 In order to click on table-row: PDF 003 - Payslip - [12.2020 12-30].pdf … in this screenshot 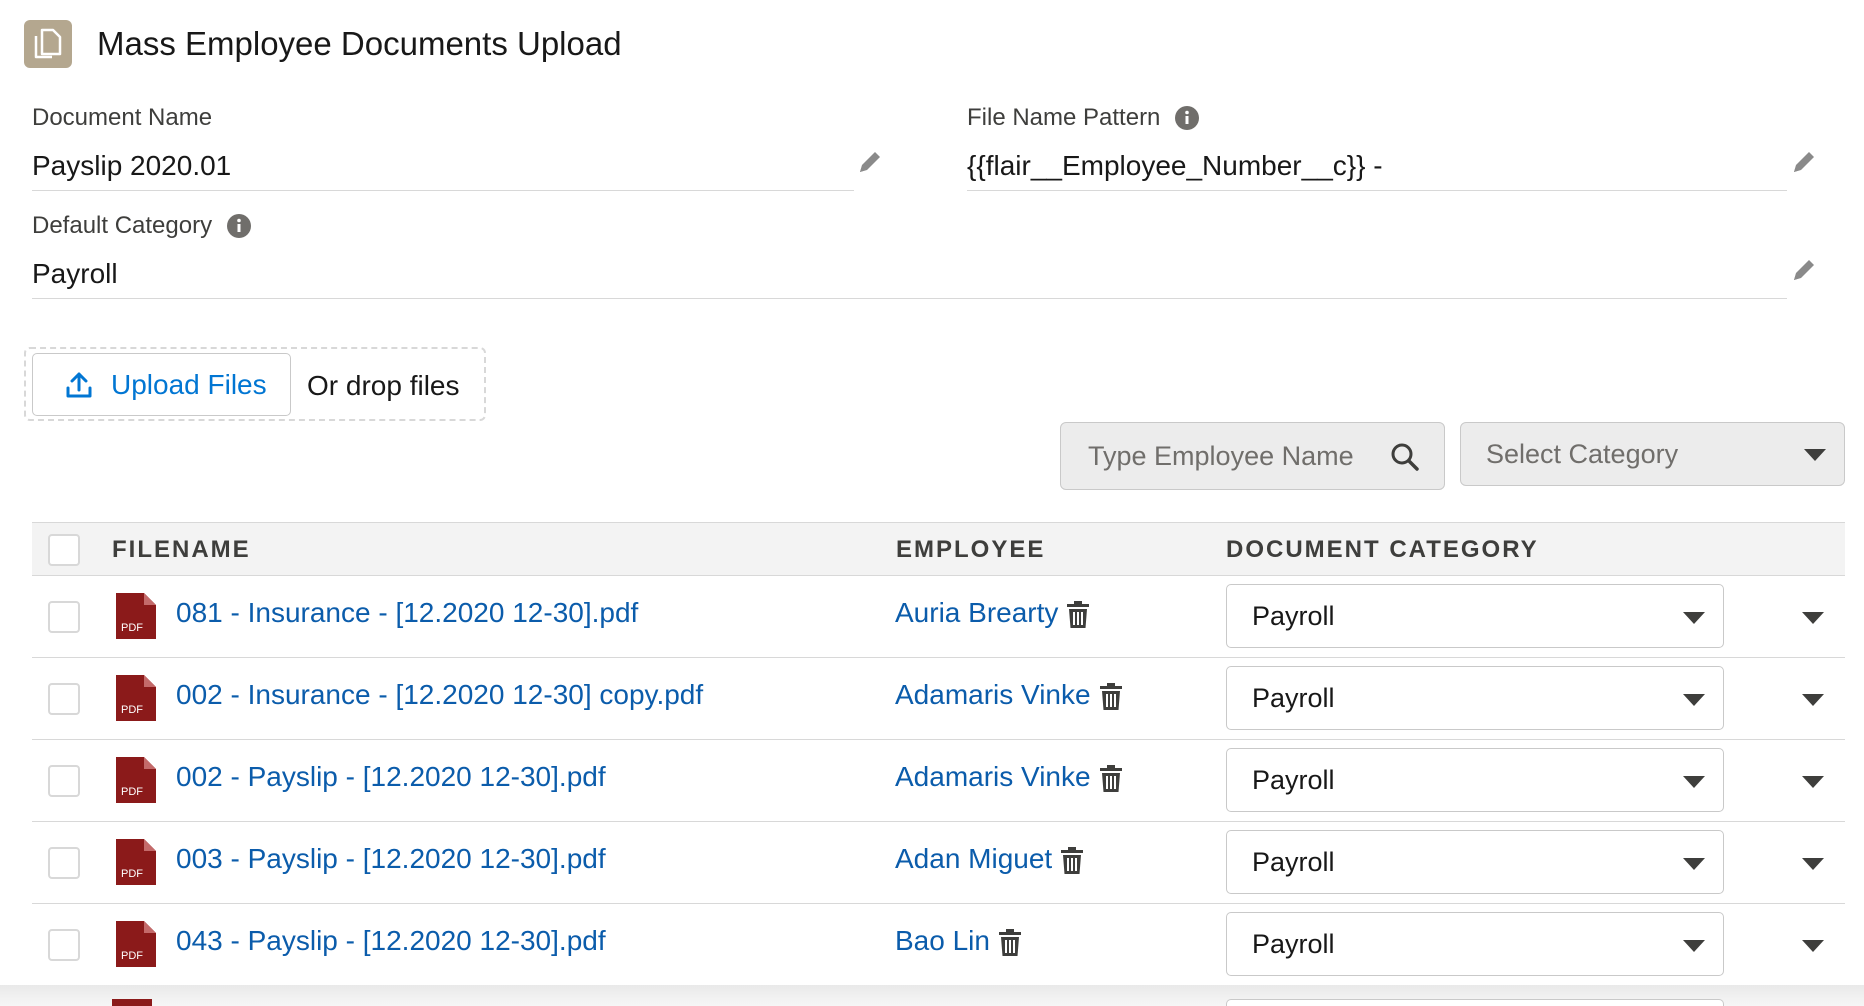, I will do `click(938, 863)`.